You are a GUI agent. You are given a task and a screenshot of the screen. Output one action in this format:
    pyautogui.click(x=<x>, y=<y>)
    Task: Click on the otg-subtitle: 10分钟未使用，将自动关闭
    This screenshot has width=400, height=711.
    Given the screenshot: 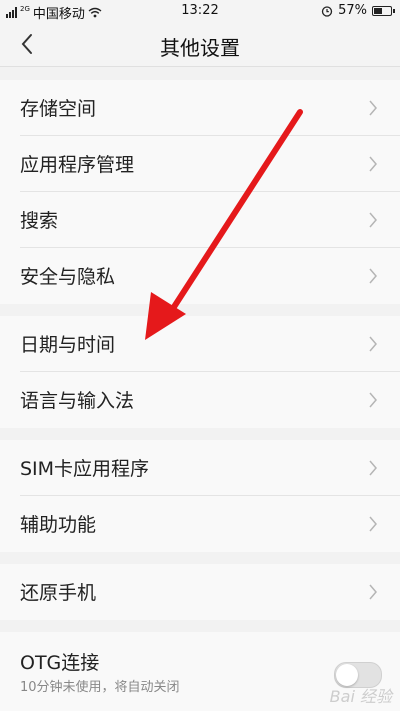 What is the action you would take?
    pyautogui.click(x=100, y=687)
    